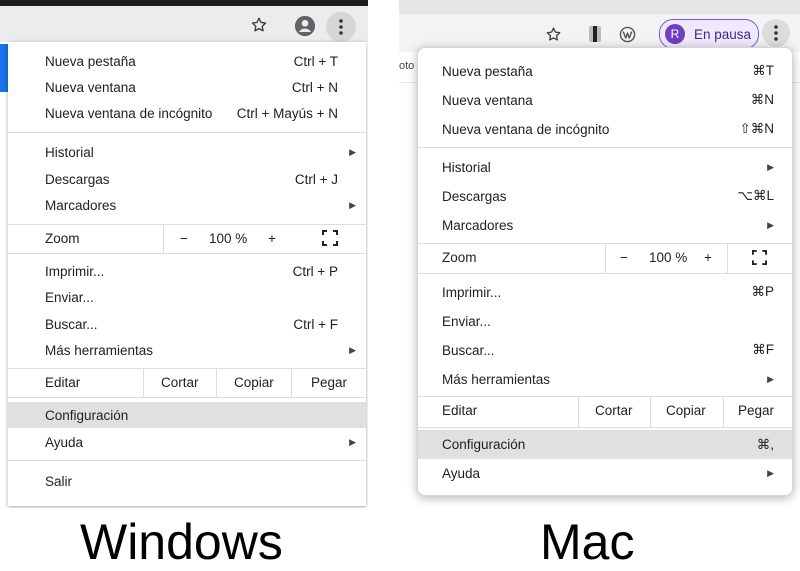  I want to click on profile-paused-chip: R En pausa, so click(709, 34).